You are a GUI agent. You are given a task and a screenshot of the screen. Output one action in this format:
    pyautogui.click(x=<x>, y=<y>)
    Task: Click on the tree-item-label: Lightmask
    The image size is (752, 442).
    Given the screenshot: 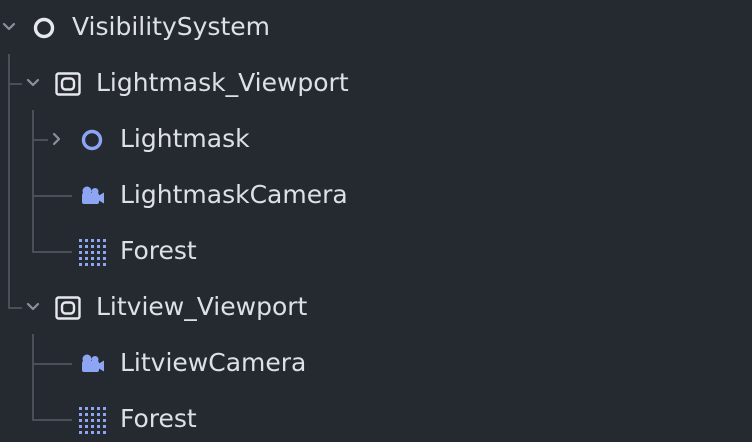 What is the action you would take?
    pyautogui.click(x=185, y=138)
    